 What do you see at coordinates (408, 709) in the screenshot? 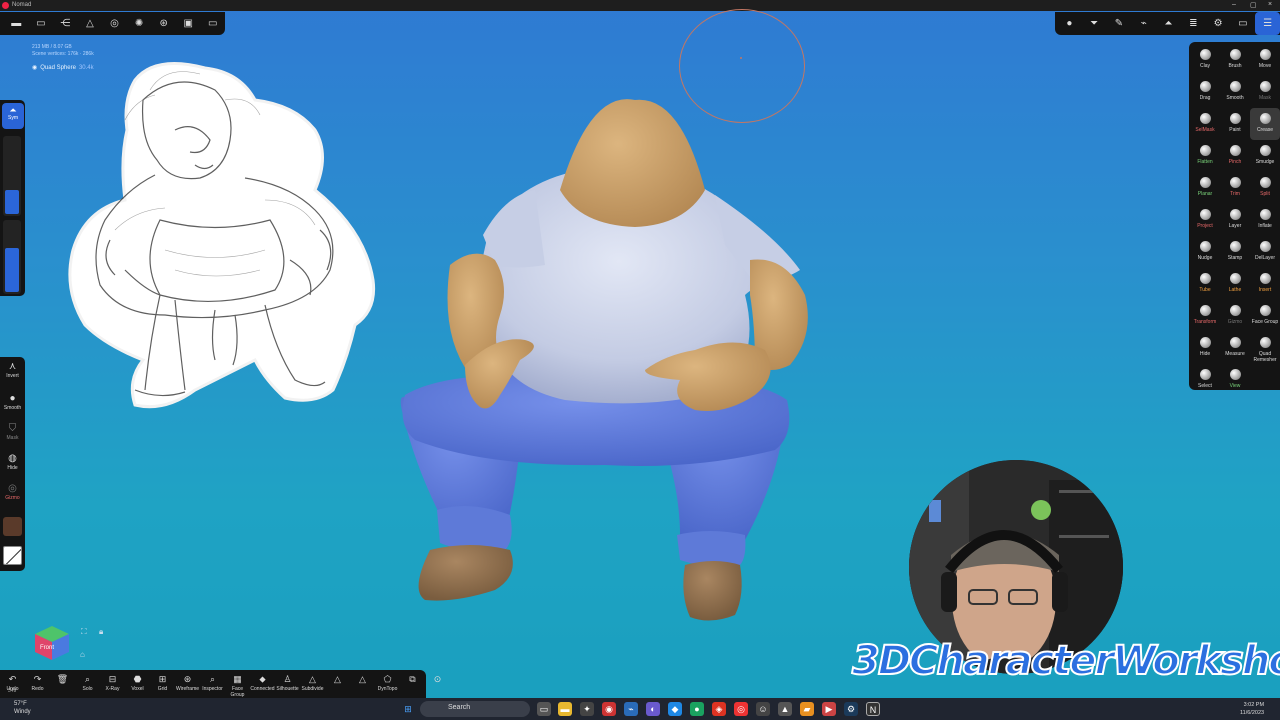
I see `start-icon: ⊞` at bounding box center [408, 709].